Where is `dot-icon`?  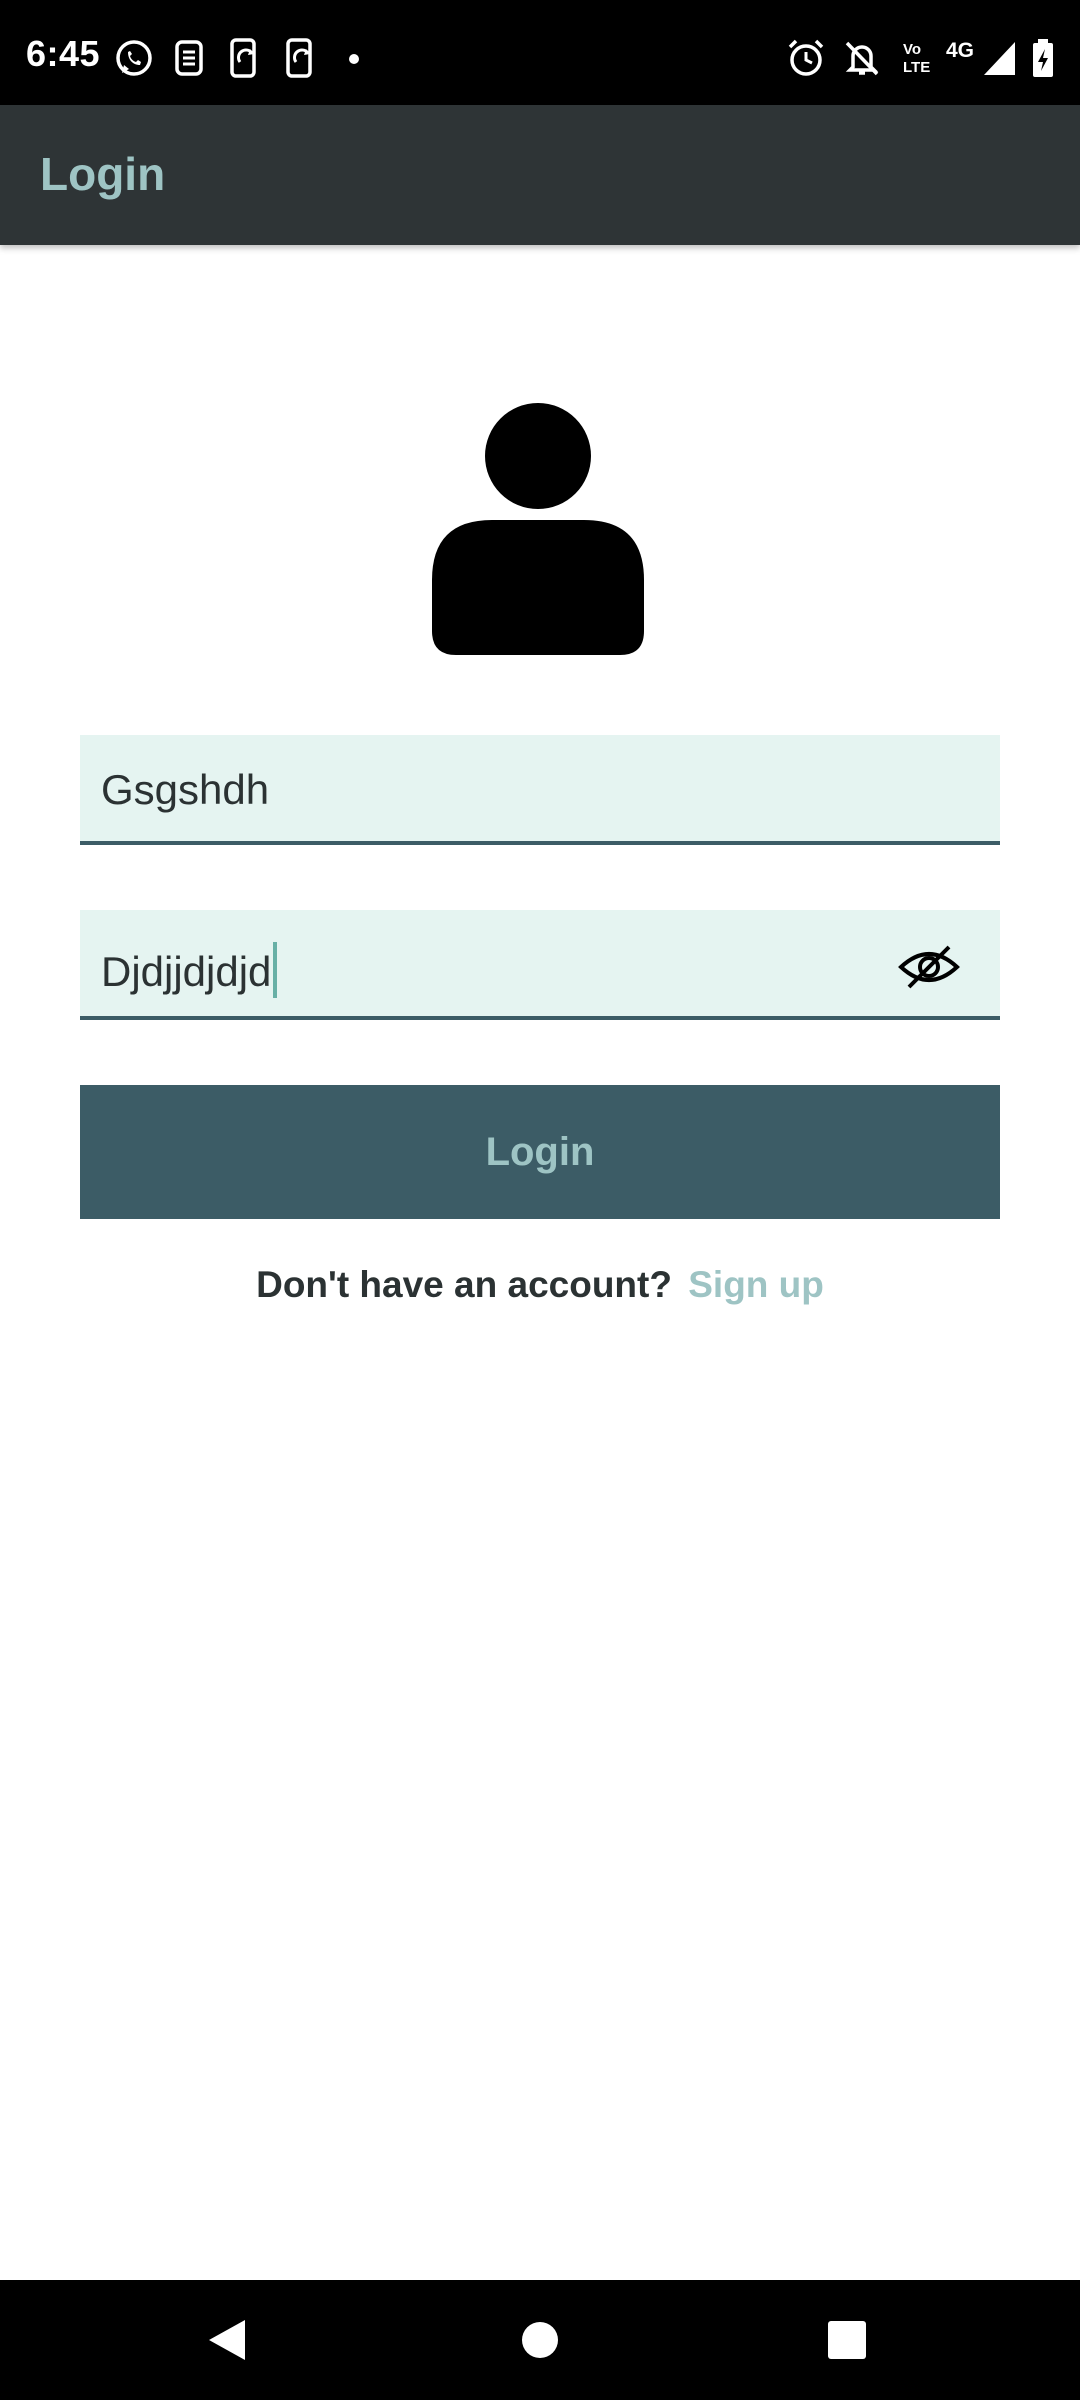 dot-icon is located at coordinates (354, 59).